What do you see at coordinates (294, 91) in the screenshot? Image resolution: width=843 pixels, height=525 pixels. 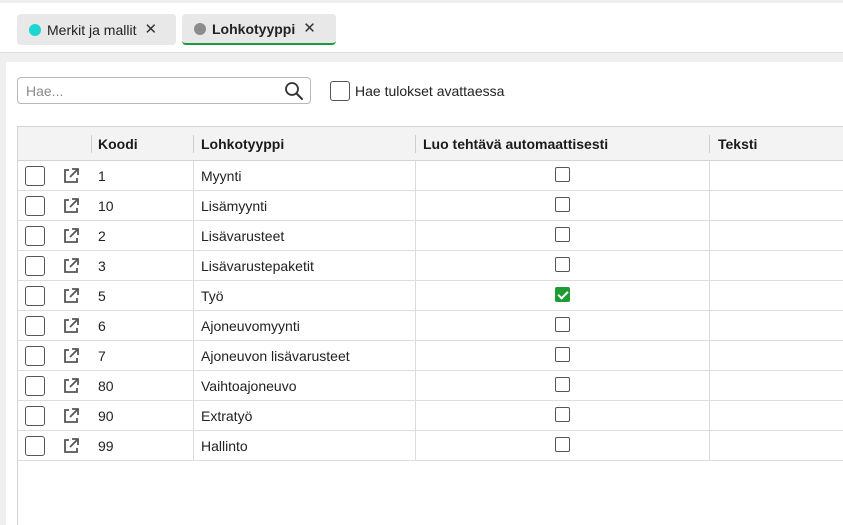 I see `search-icon` at bounding box center [294, 91].